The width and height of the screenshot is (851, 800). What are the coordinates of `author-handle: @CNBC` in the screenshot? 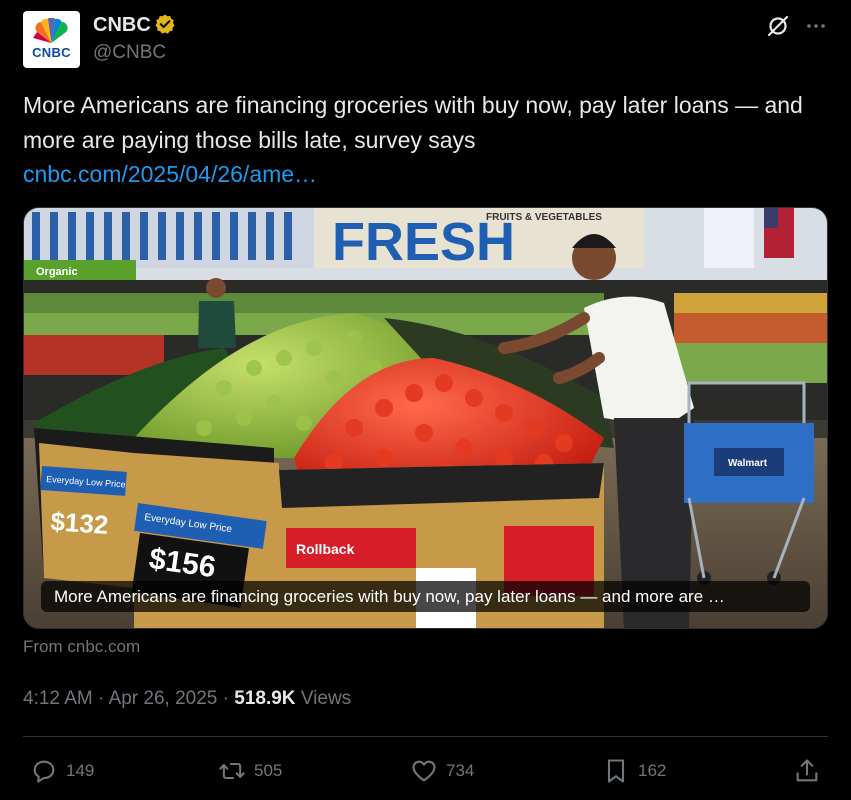 It's located at (134, 53).